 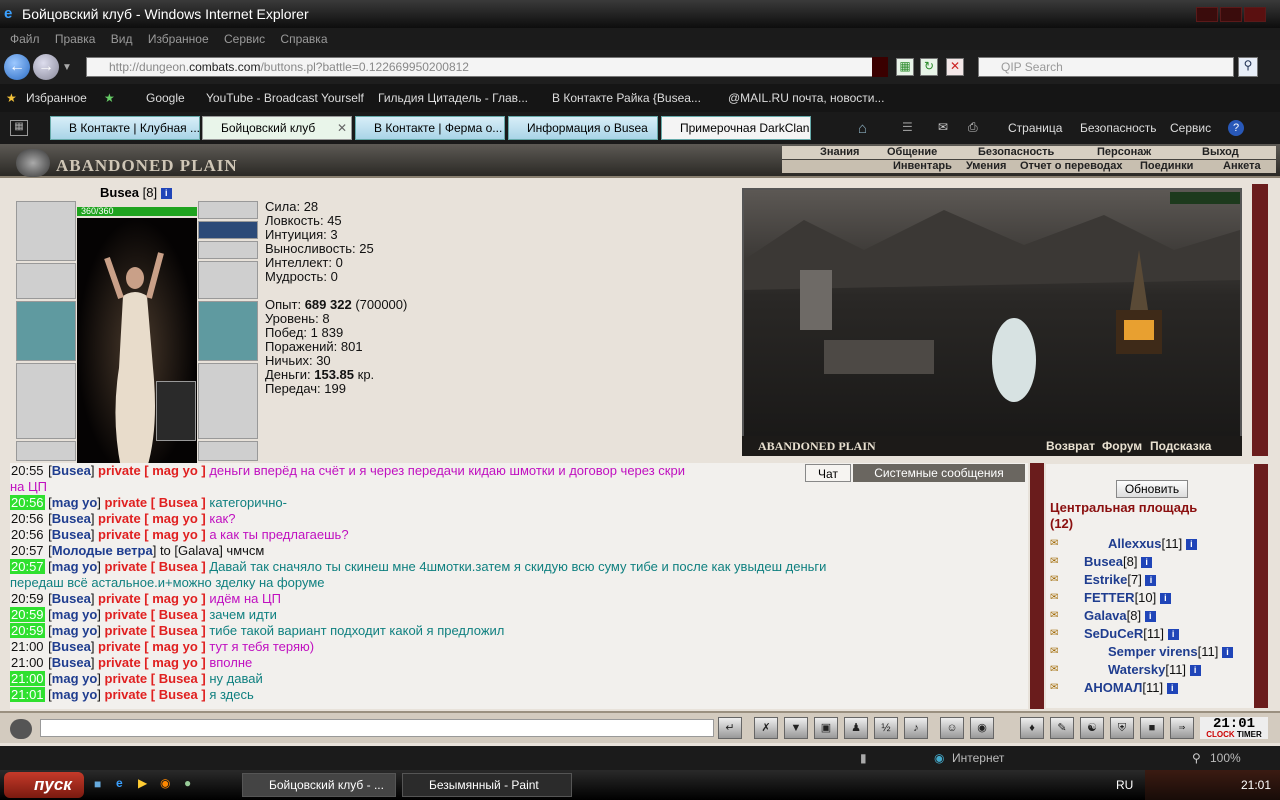 I want to click on print-icon: ⎙, so click(x=973, y=127).